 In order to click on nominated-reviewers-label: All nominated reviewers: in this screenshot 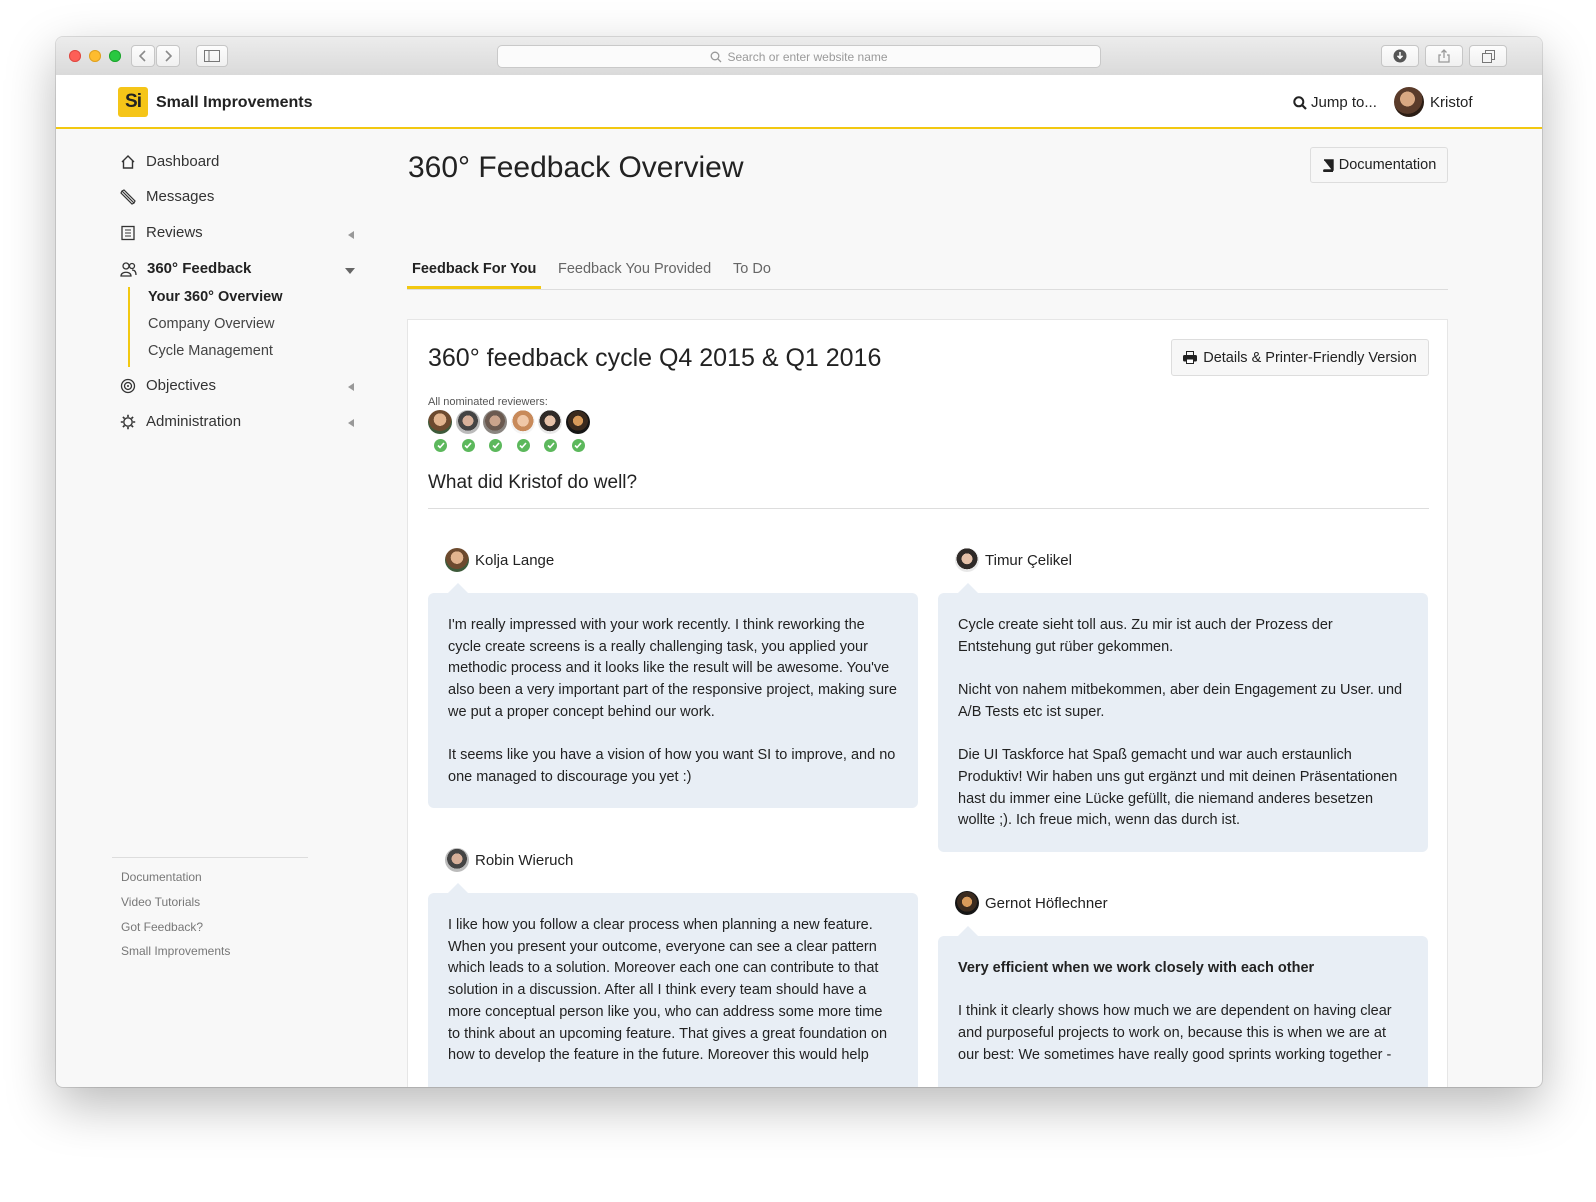, I will do `click(488, 402)`.